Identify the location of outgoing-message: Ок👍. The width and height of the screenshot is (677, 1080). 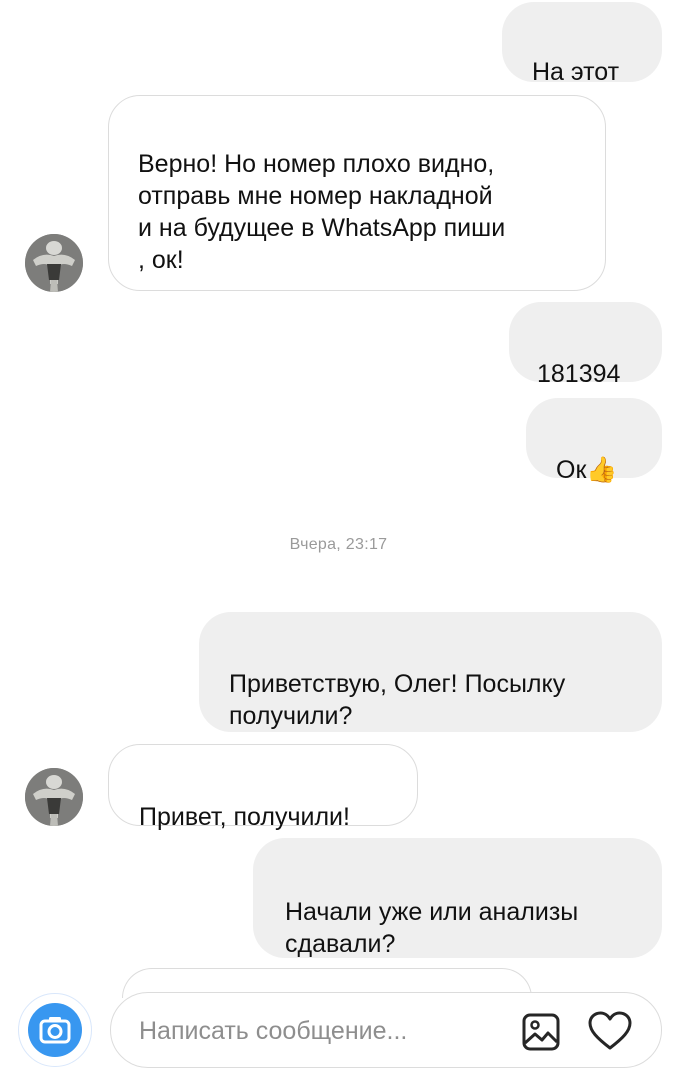
(594, 441).